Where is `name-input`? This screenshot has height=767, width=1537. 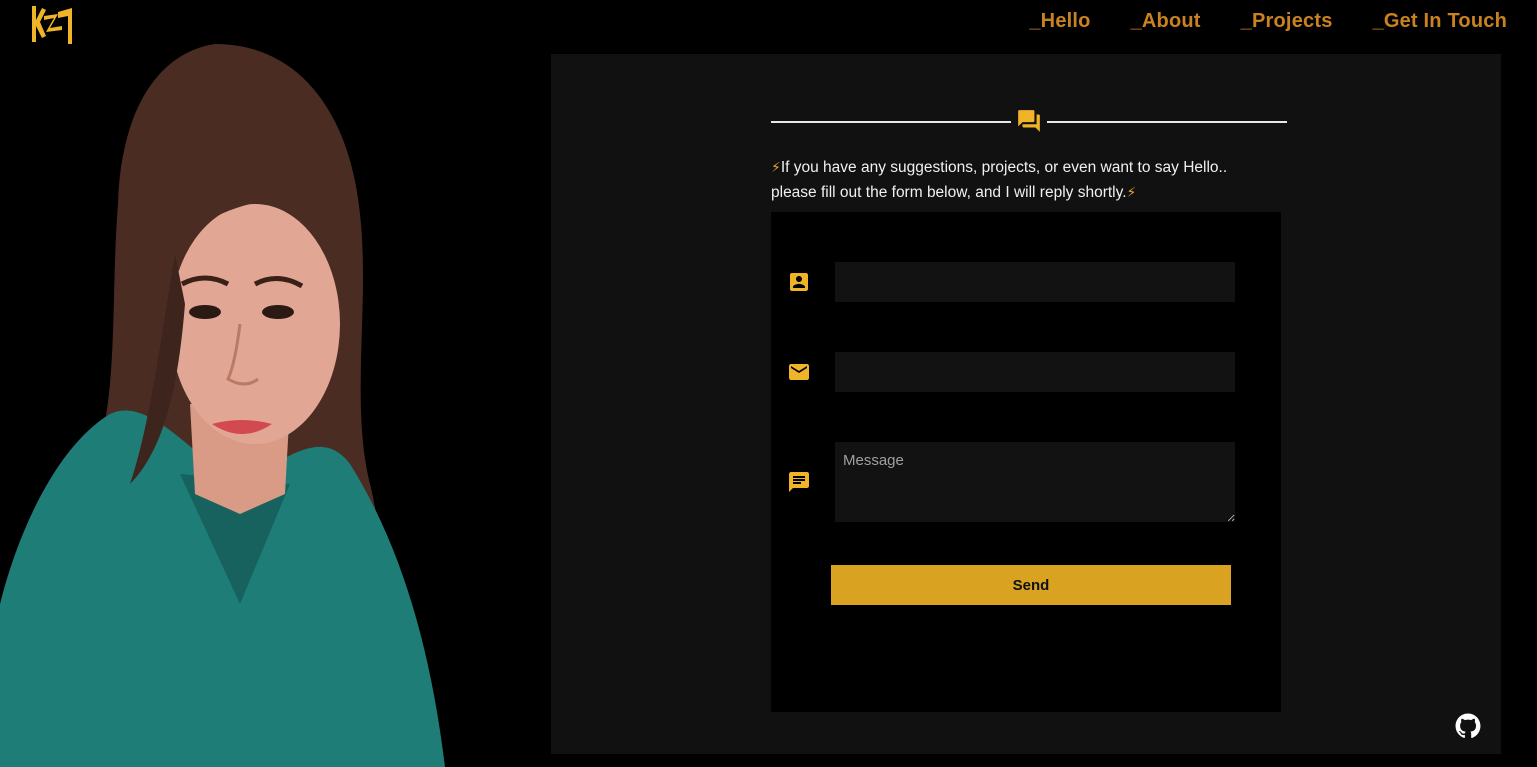
name-input is located at coordinates (1035, 282).